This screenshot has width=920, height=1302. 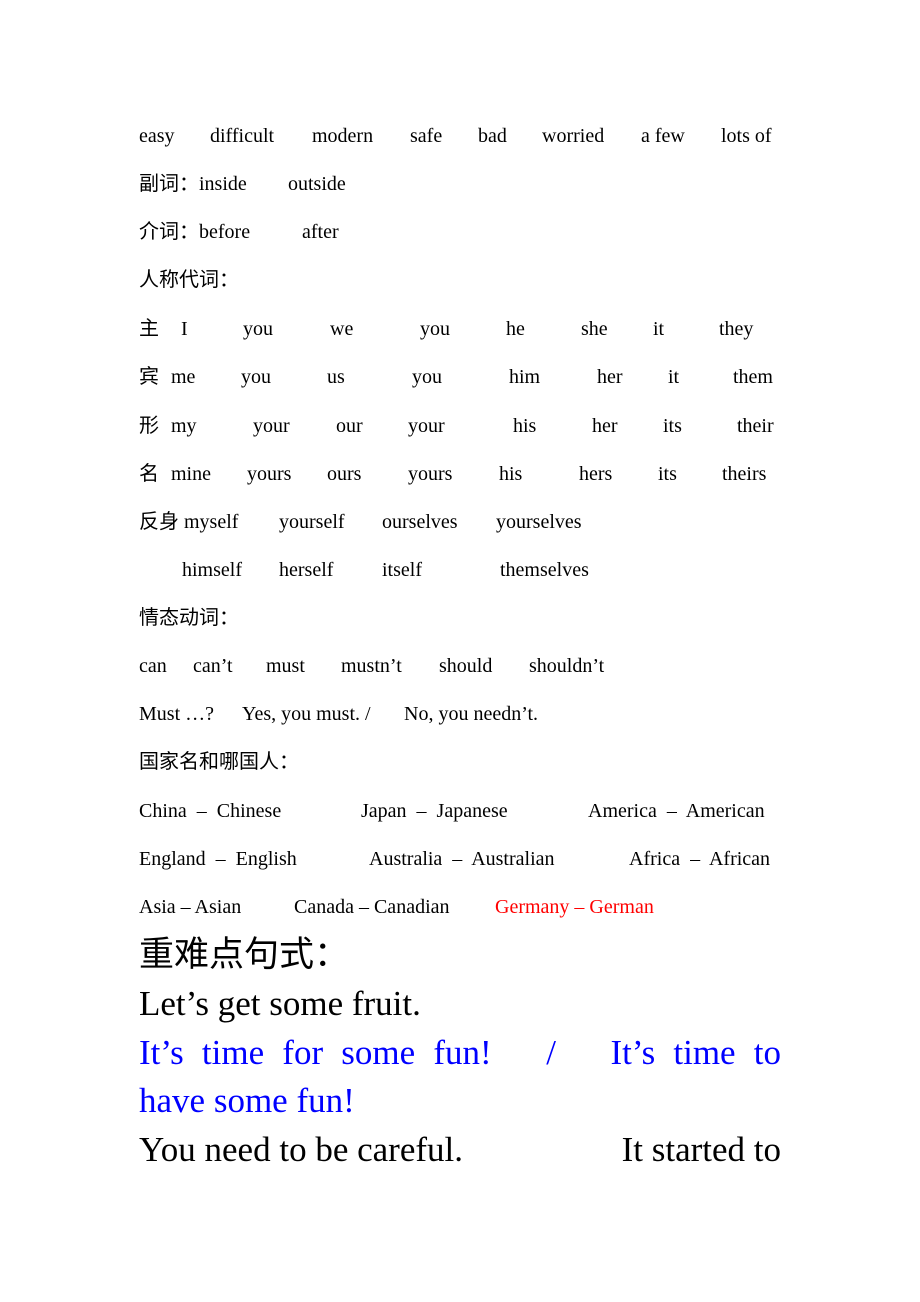 I want to click on word: after, so click(x=320, y=232).